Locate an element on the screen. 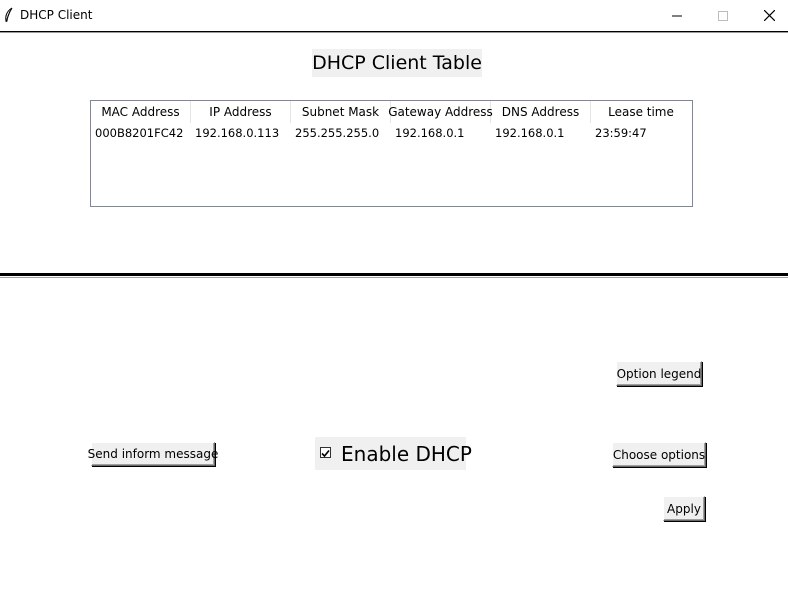 The width and height of the screenshot is (788, 597). window-title: DHCP Client is located at coordinates (56, 15).